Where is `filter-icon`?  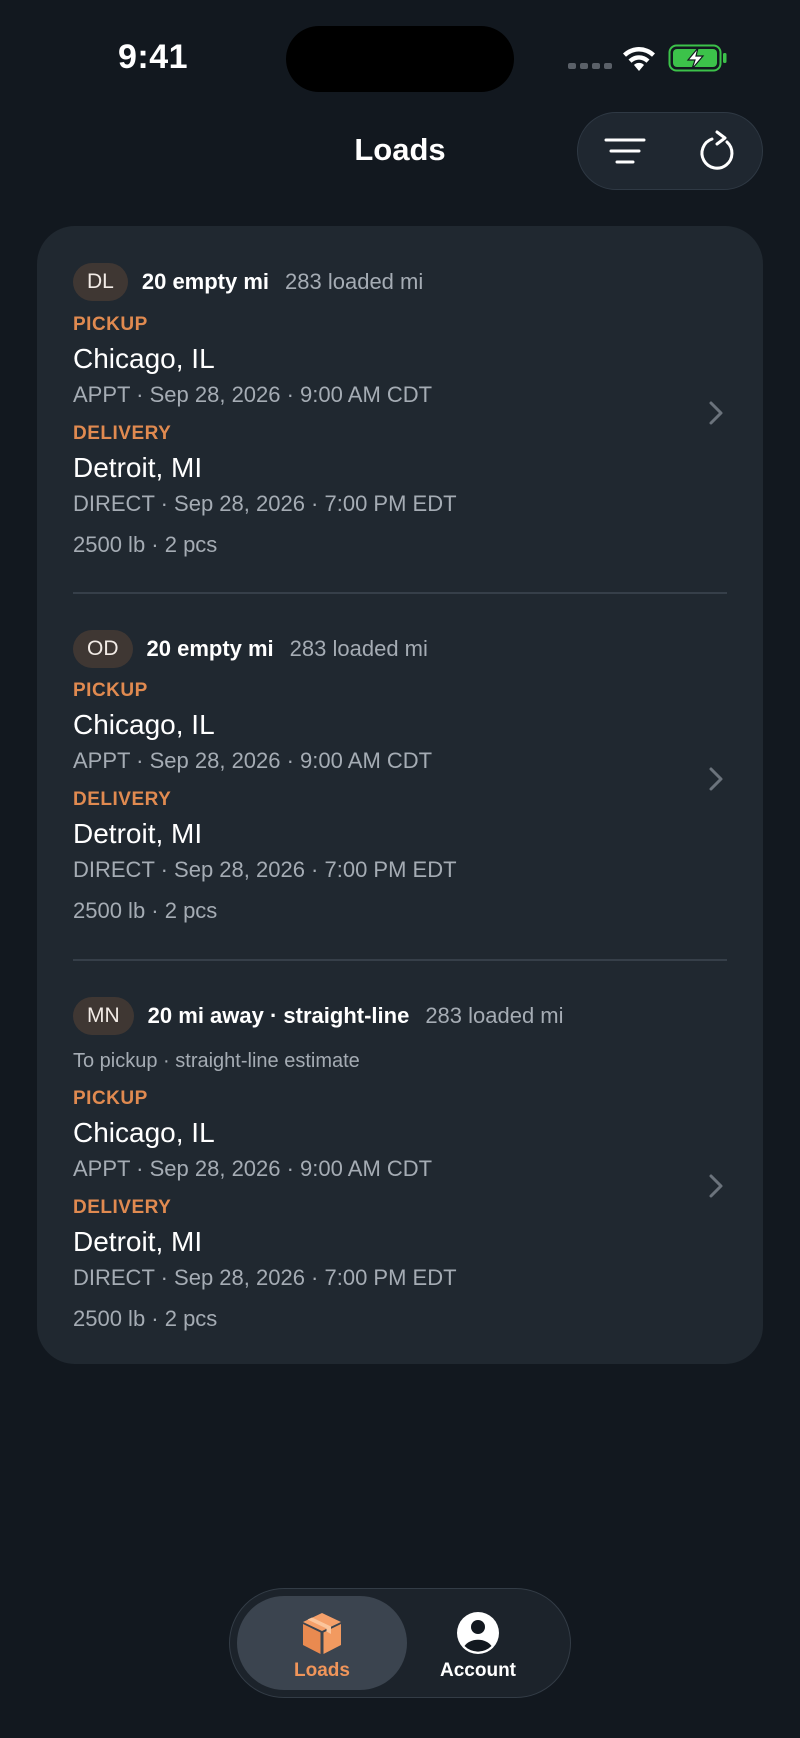 filter-icon is located at coordinates (624, 150).